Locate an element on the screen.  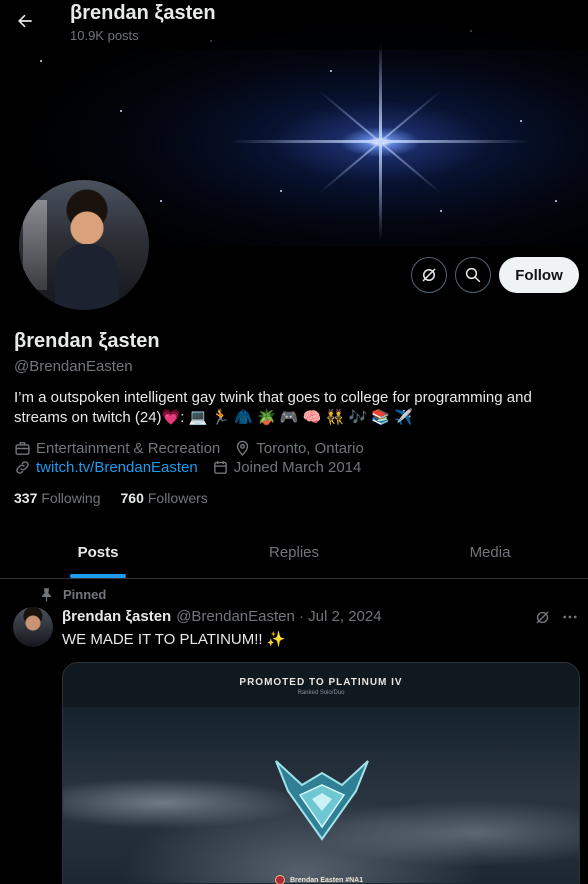
profile-joined-label: Joined March 2014 is located at coordinates (297, 467).